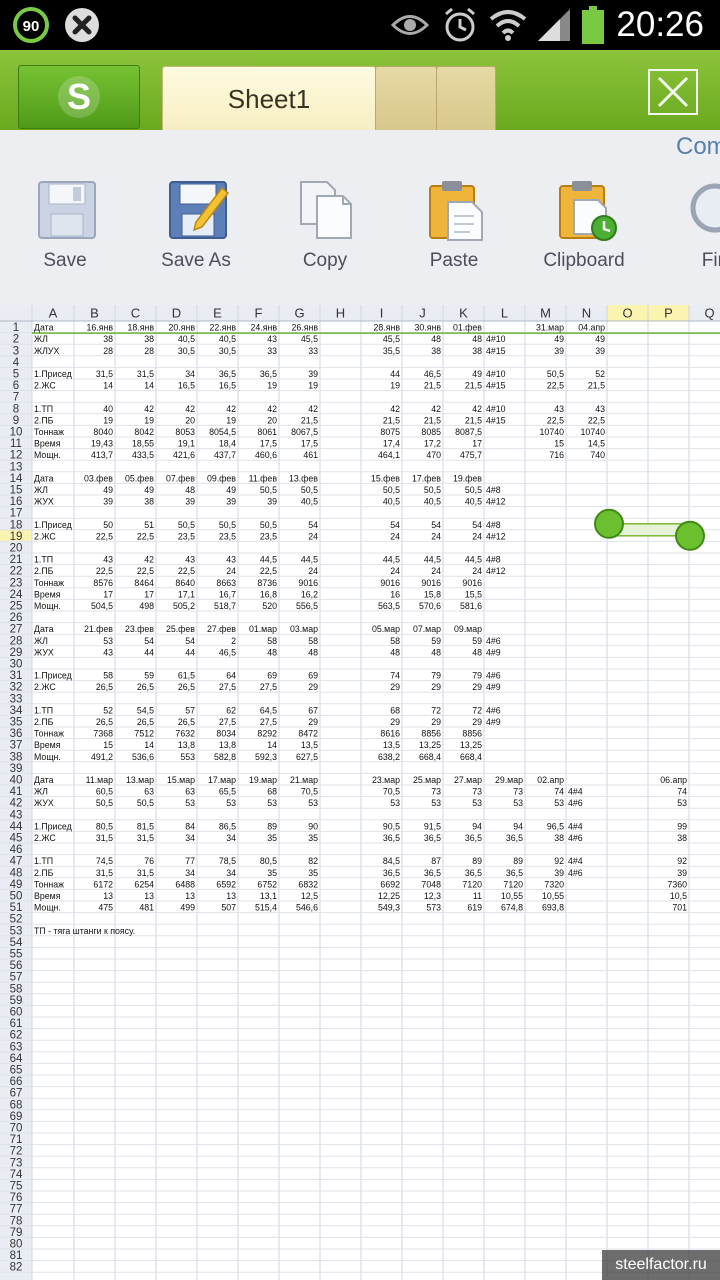 This screenshot has height=1280, width=720. Describe the element at coordinates (16, 398) in the screenshot. I see `row-header: 7` at that location.